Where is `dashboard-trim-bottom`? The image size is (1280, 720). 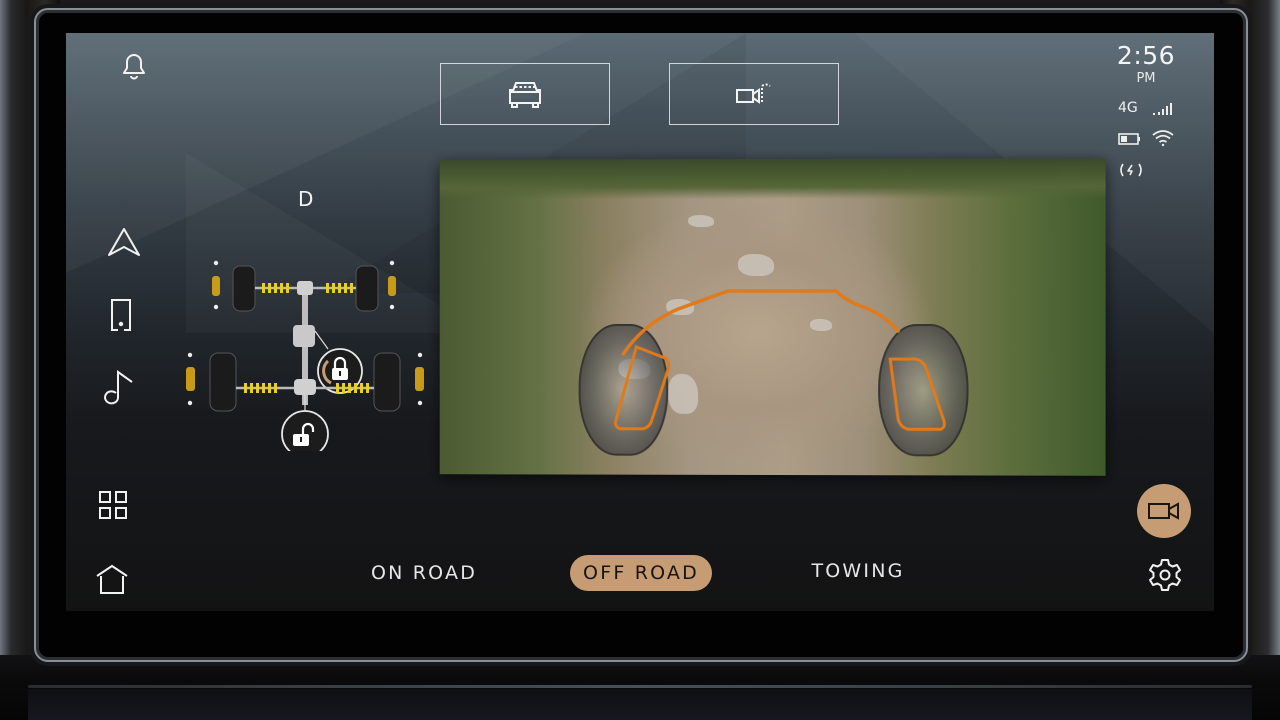
dashboard-trim-bottom is located at coordinates (640, 687).